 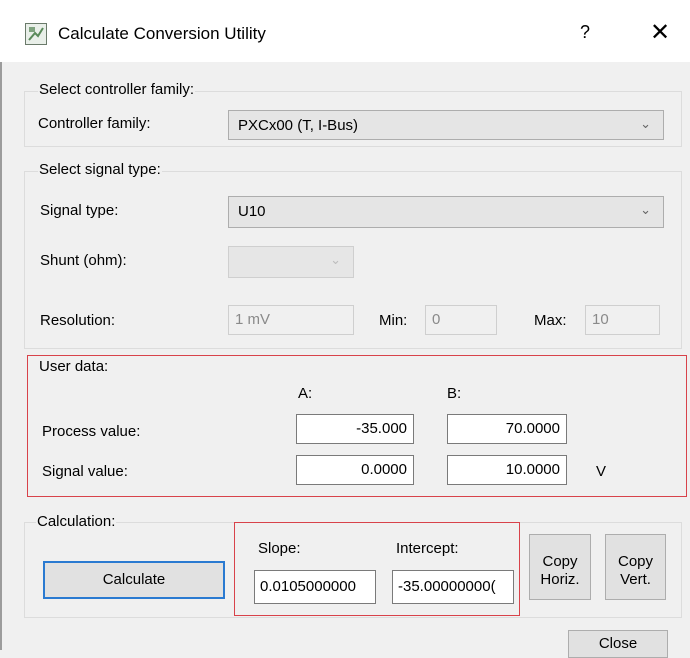 What do you see at coordinates (635, 561) in the screenshot?
I see `copy-vert-label-line1: Copy` at bounding box center [635, 561].